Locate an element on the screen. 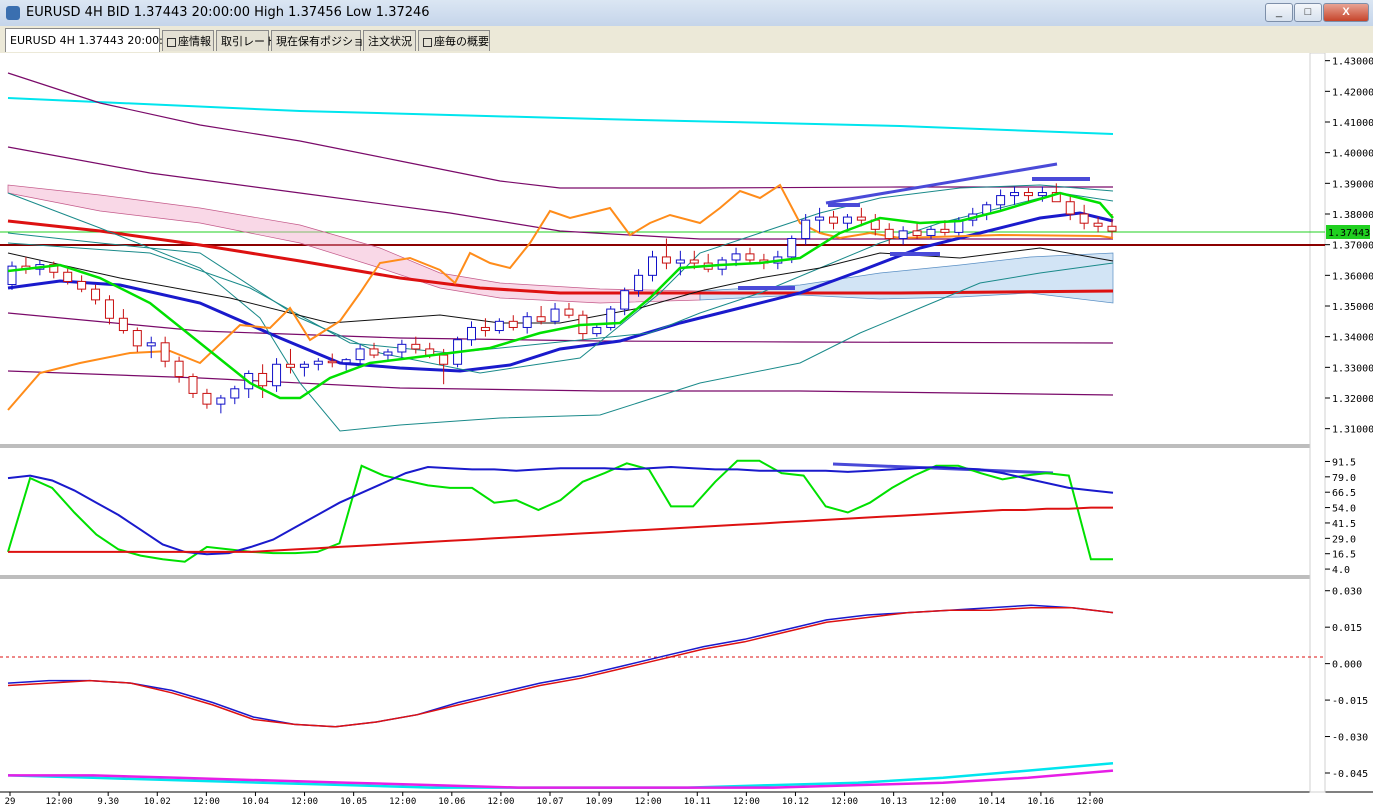  macd-tick-label: 0.015 is located at coordinates (1347, 628).